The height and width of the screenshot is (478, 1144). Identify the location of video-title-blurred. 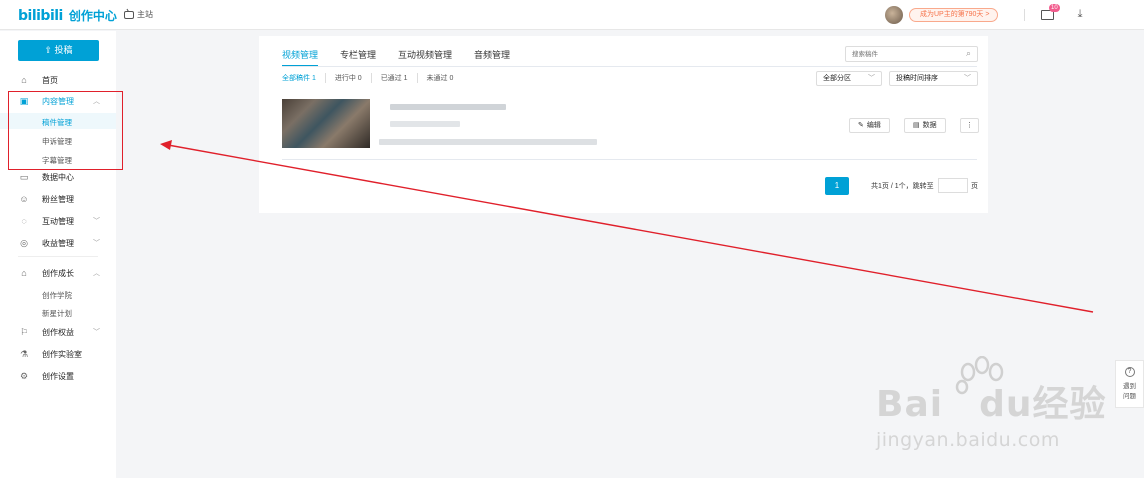
(448, 107).